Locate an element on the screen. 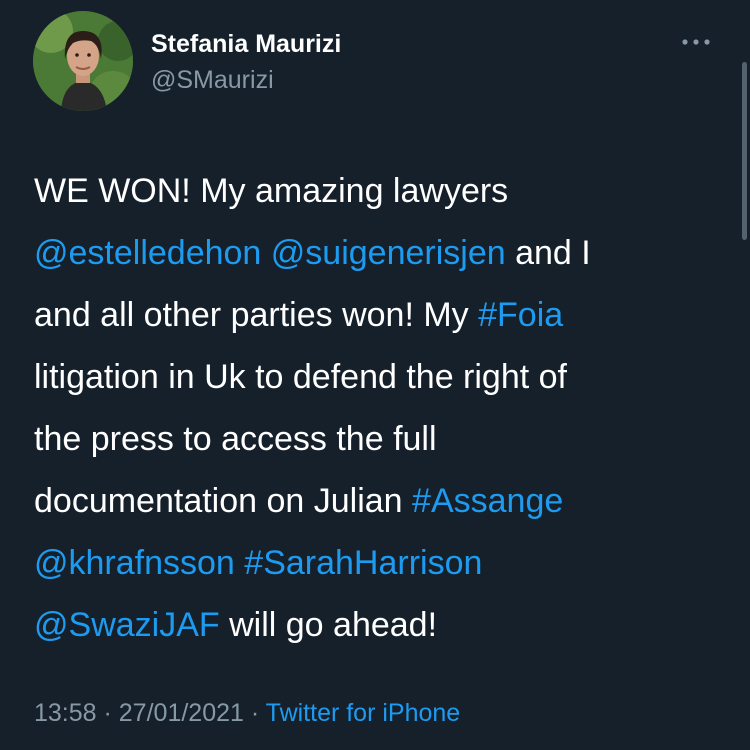 This screenshot has height=750, width=750. mention-link: @SwaziJAF is located at coordinates (127, 625).